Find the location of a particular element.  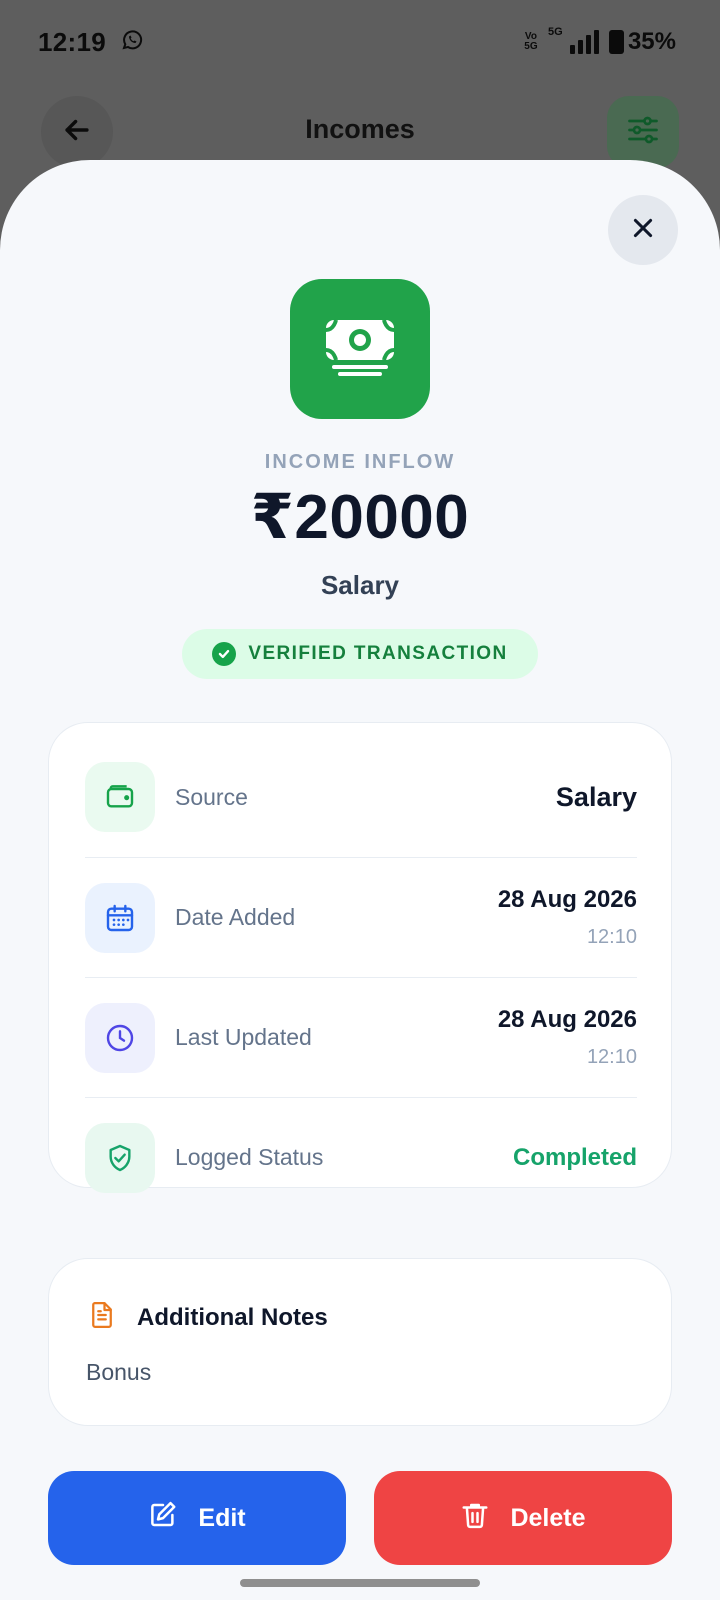

inflow-label: INCOME INFLOW is located at coordinates (360, 462).